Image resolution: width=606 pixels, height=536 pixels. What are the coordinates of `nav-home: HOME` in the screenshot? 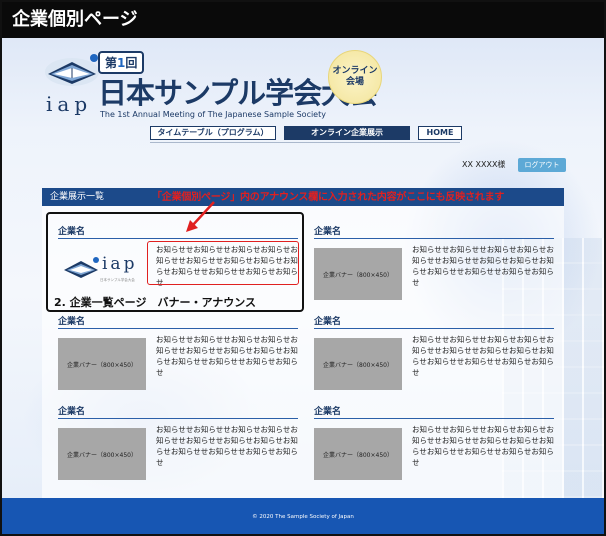 It's located at (440, 133).